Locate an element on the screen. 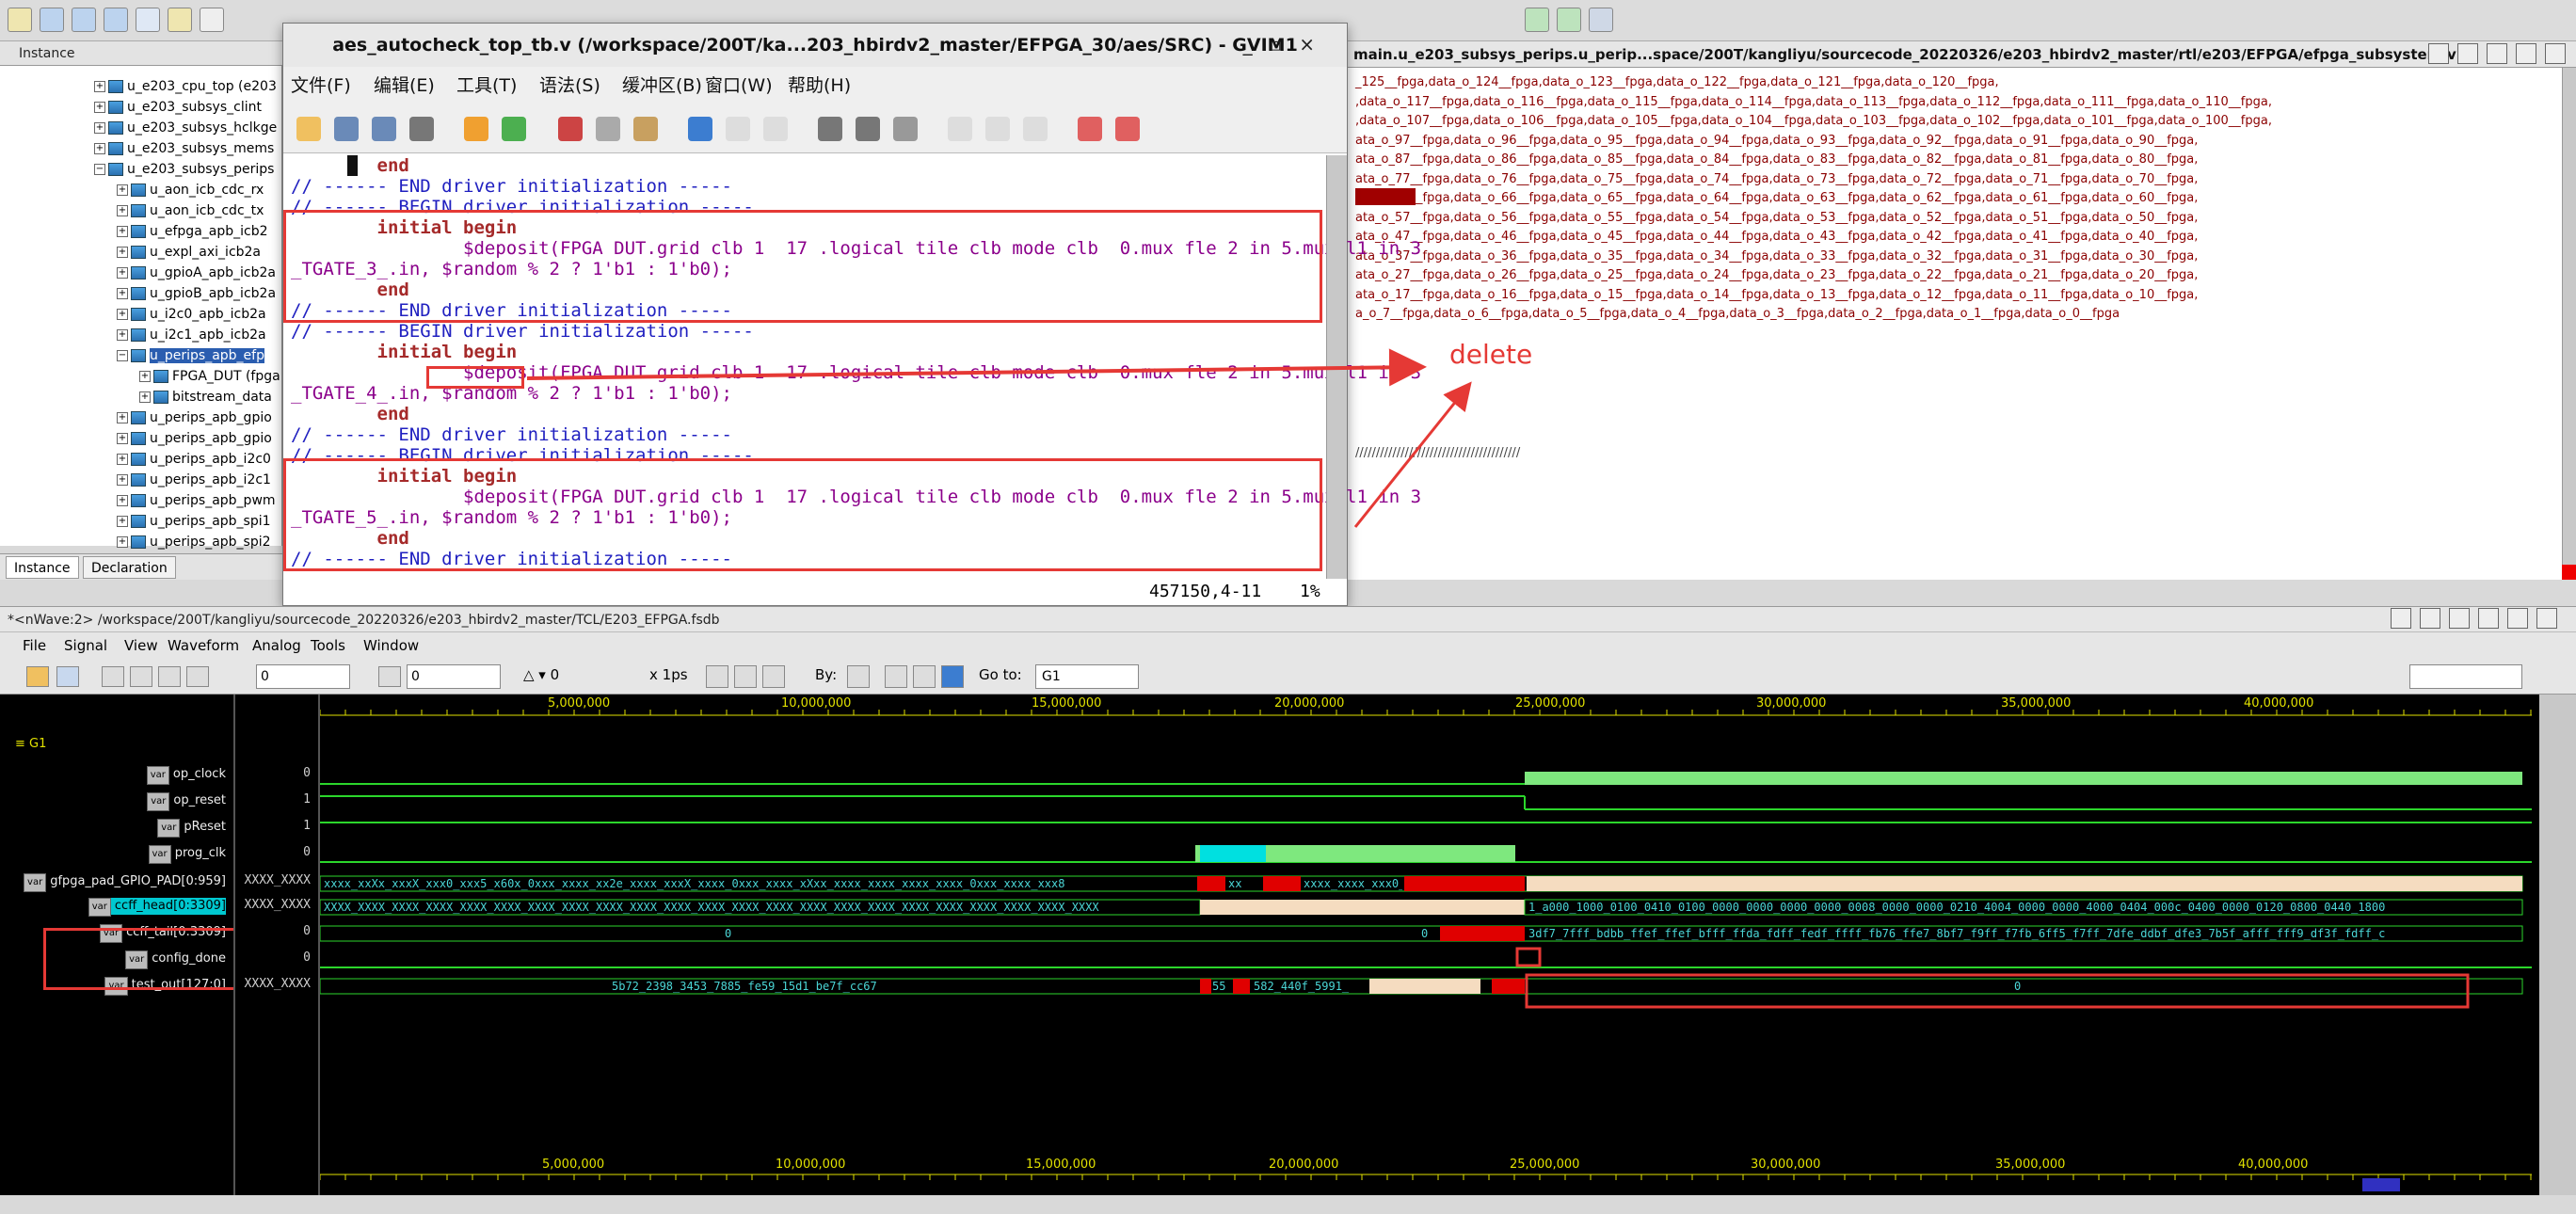 The width and height of the screenshot is (2576, 1214). minimize-icon is located at coordinates (2489, 618).